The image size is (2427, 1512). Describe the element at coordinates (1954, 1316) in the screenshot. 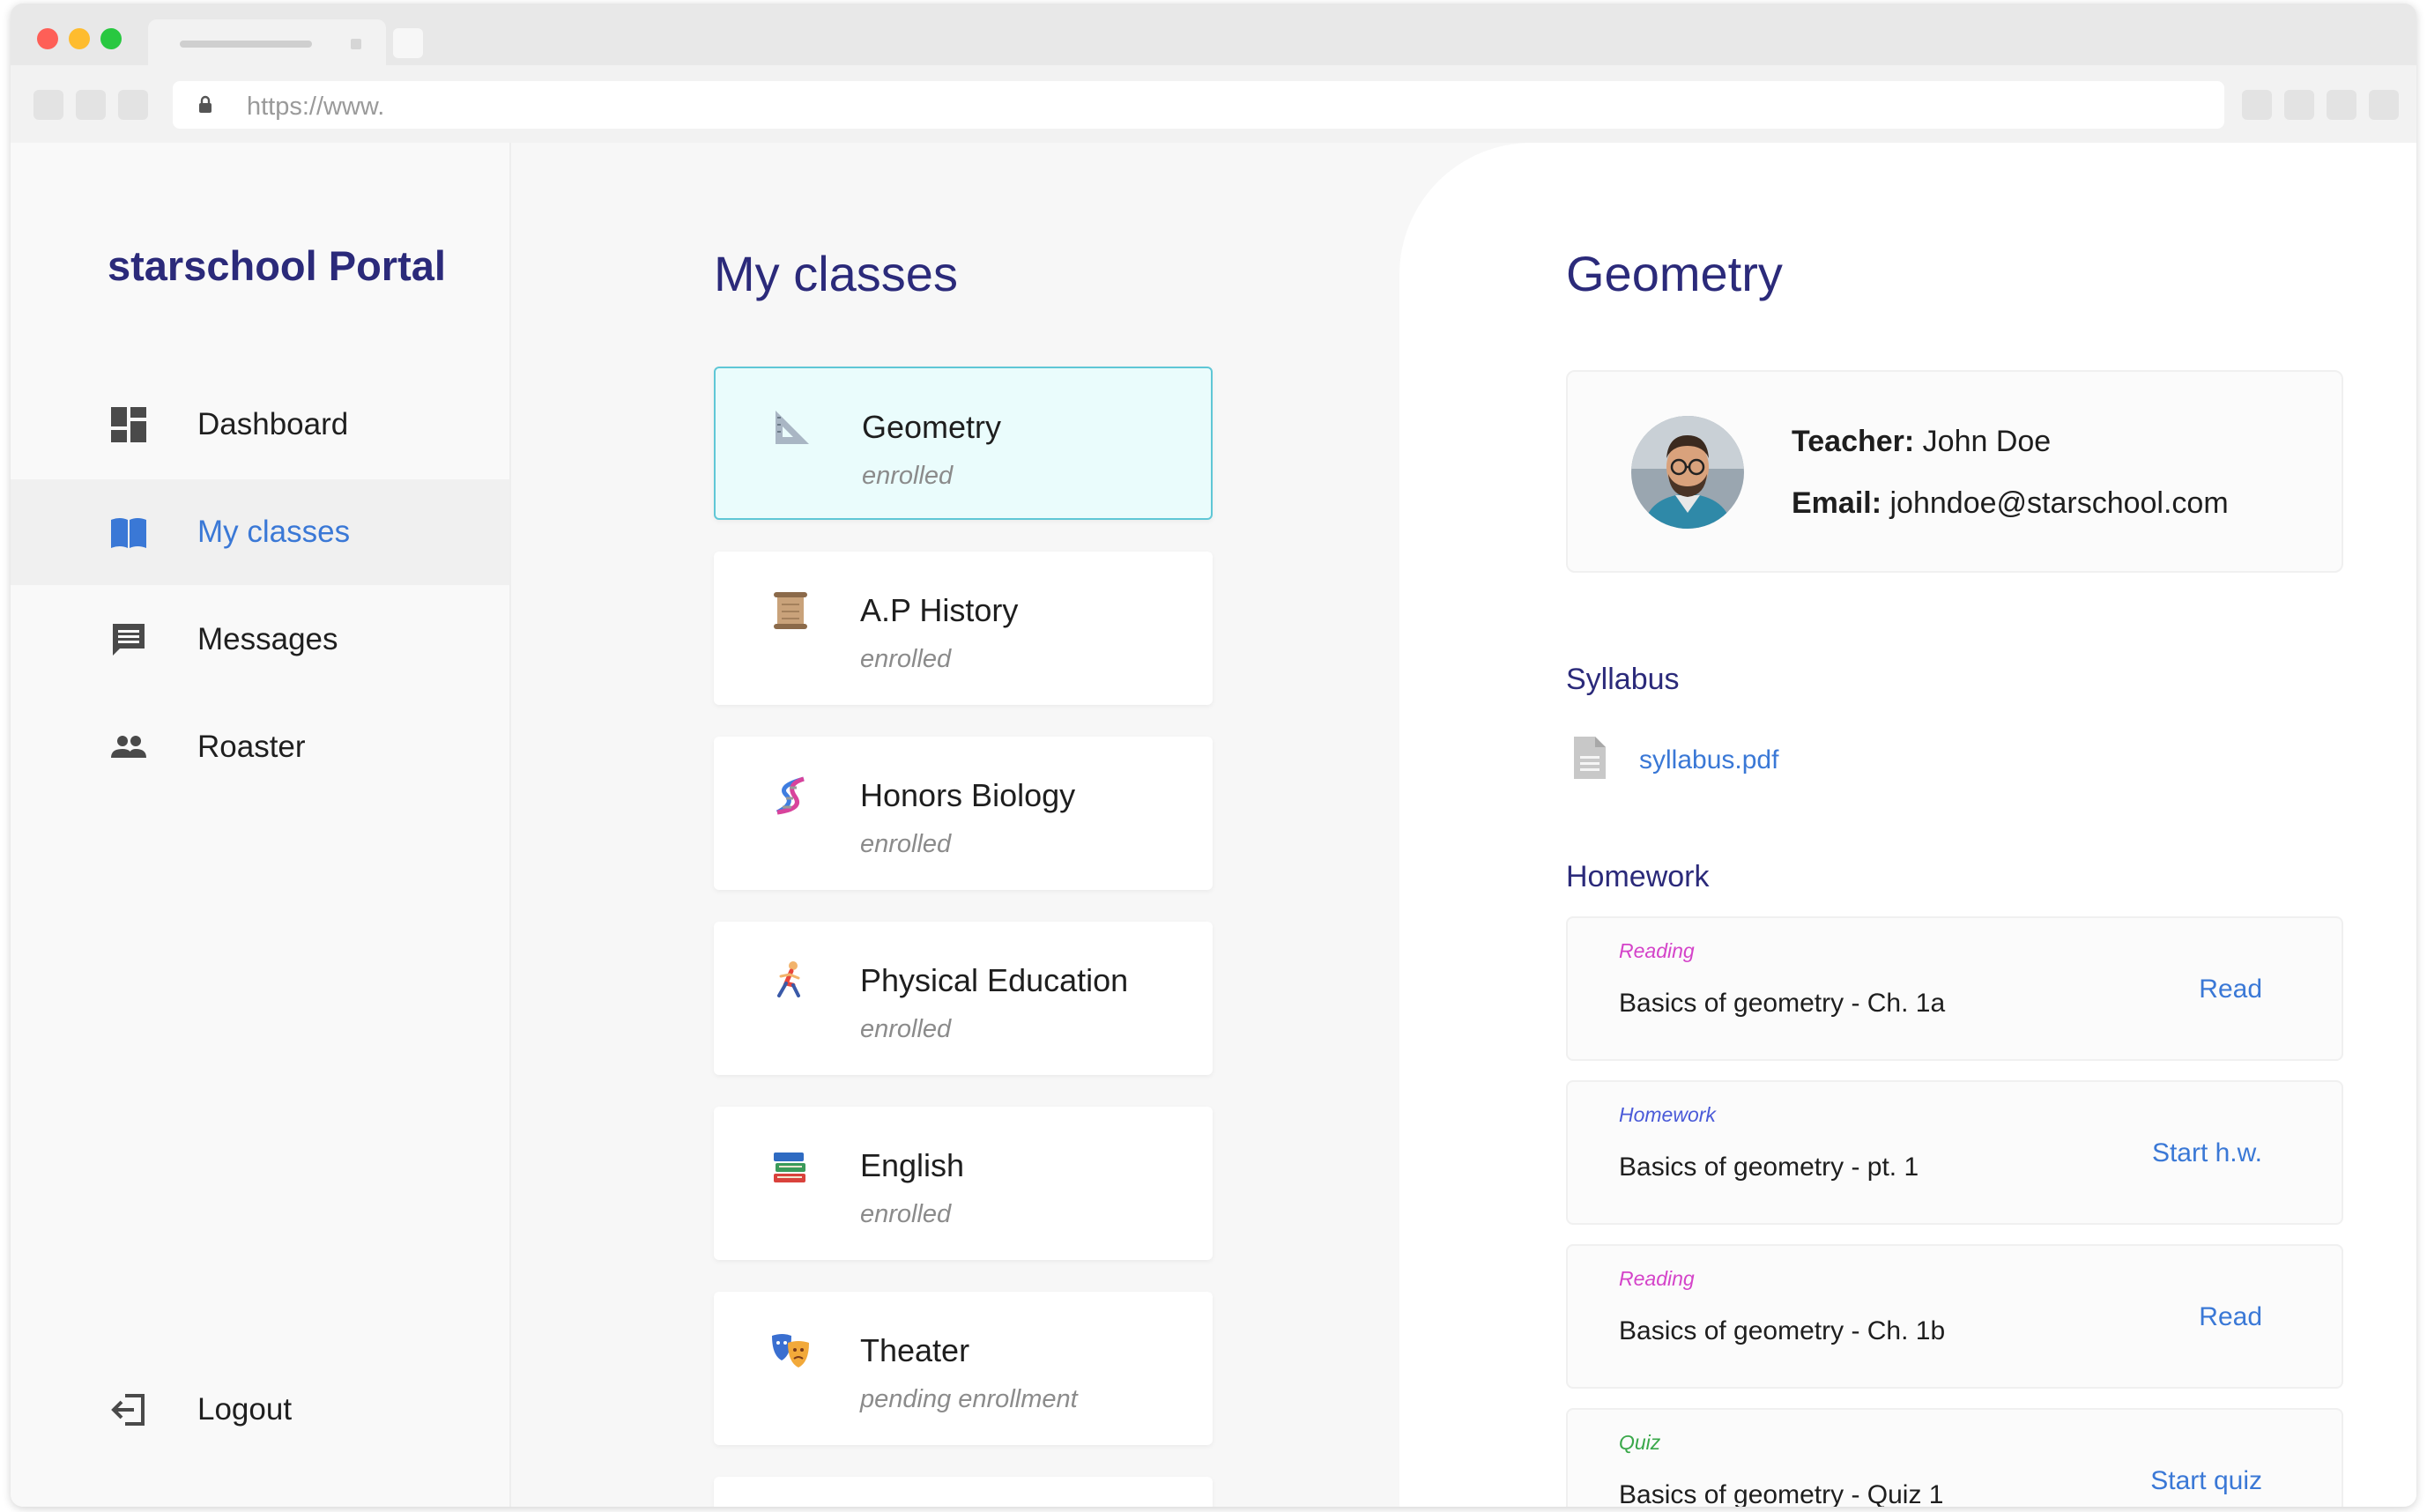

I see `homework-item: Reading Basics of geometry - Ch. 1b Read` at that location.